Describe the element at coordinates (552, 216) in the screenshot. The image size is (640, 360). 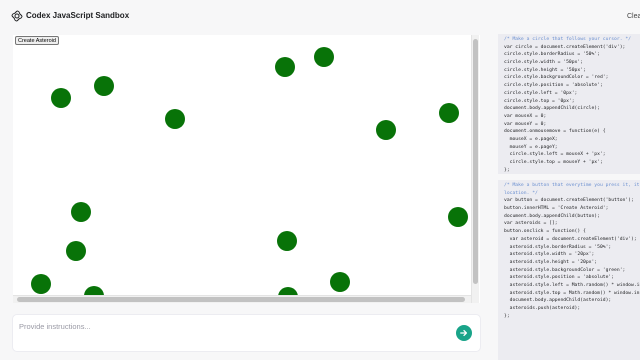
I see `code-line: document.body.appendChild(button);` at that location.